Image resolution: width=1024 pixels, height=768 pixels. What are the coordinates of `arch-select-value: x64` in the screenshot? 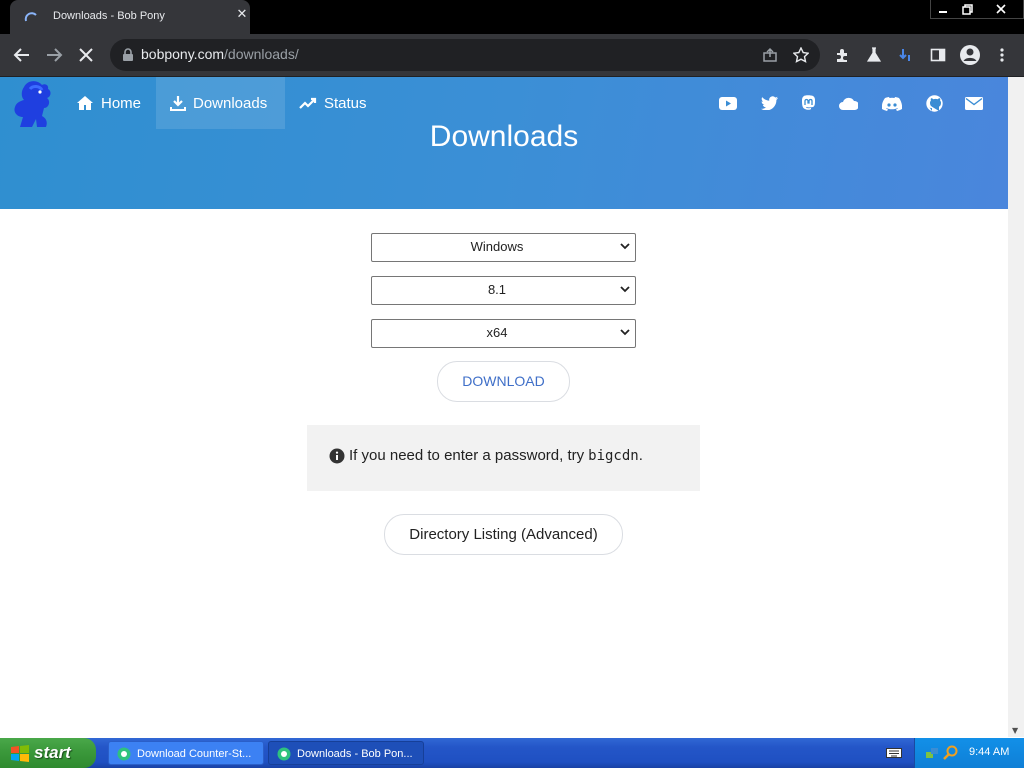 It's located at (497, 332).